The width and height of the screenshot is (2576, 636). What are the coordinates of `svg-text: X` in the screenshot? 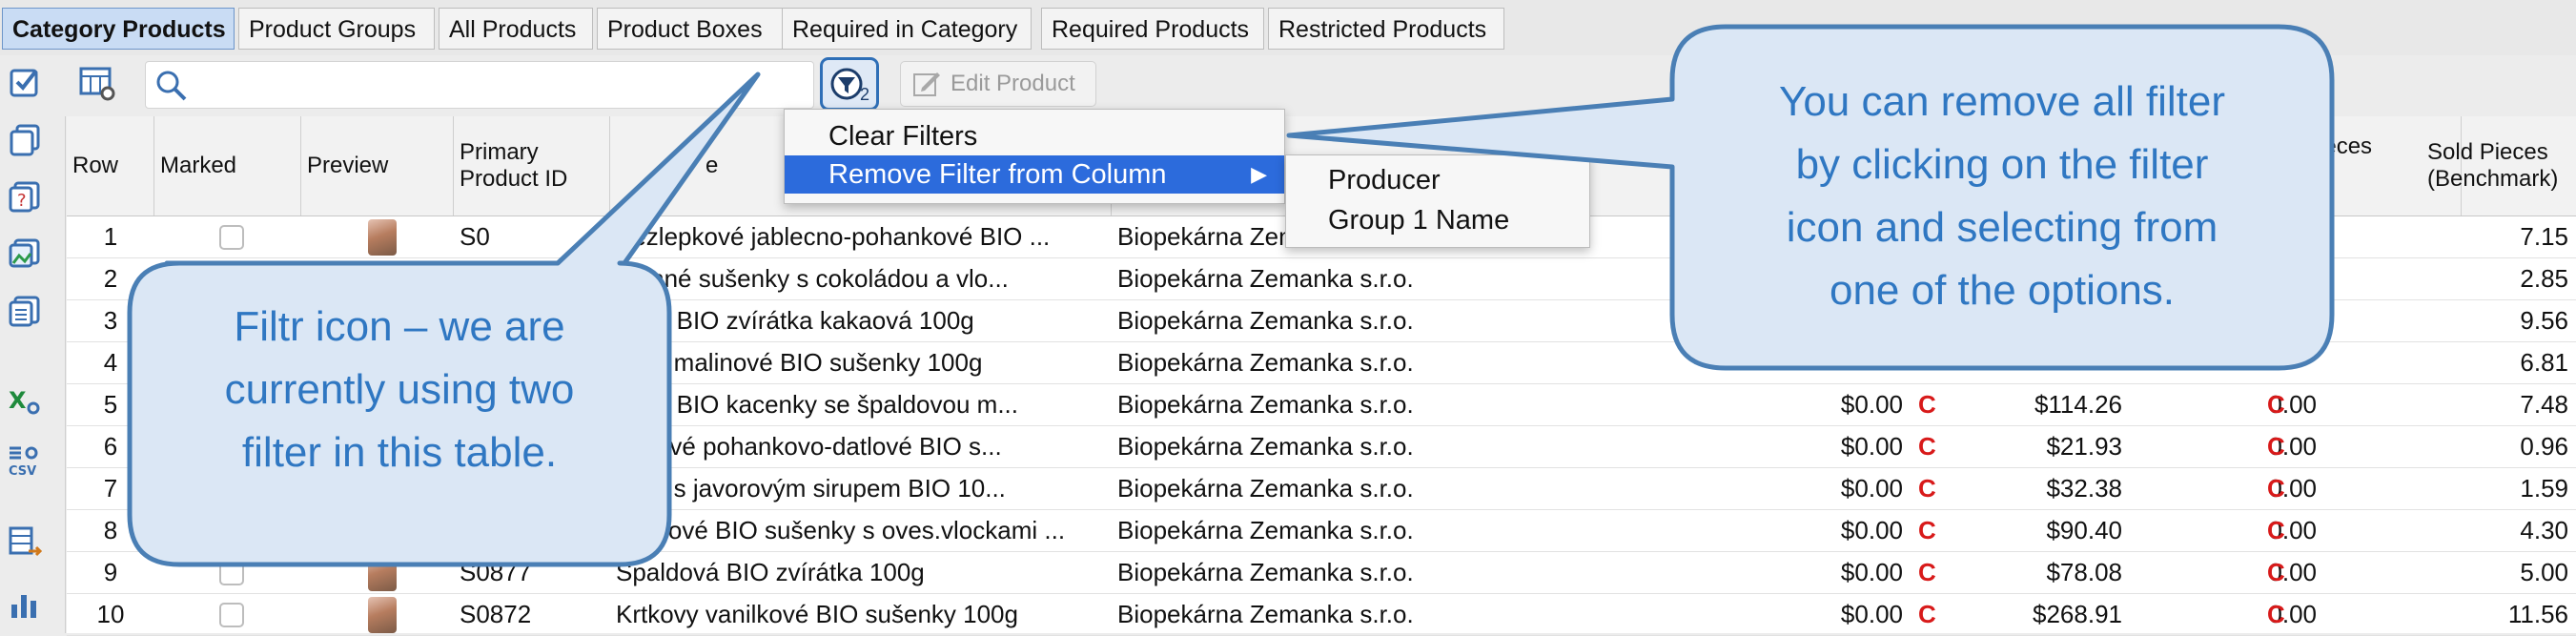 It's located at (18, 400).